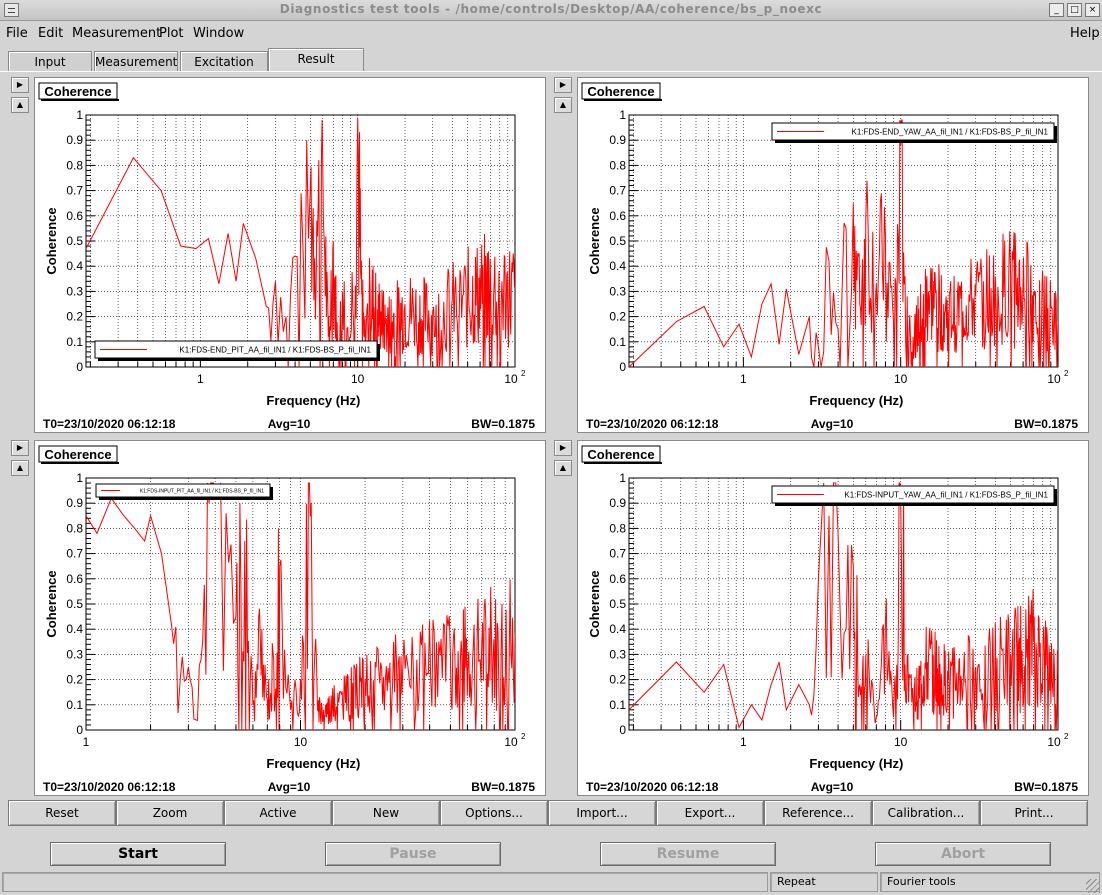 The image size is (1102, 895). Describe the element at coordinates (688, 854) in the screenshot. I see `resume-button: Resume` at that location.